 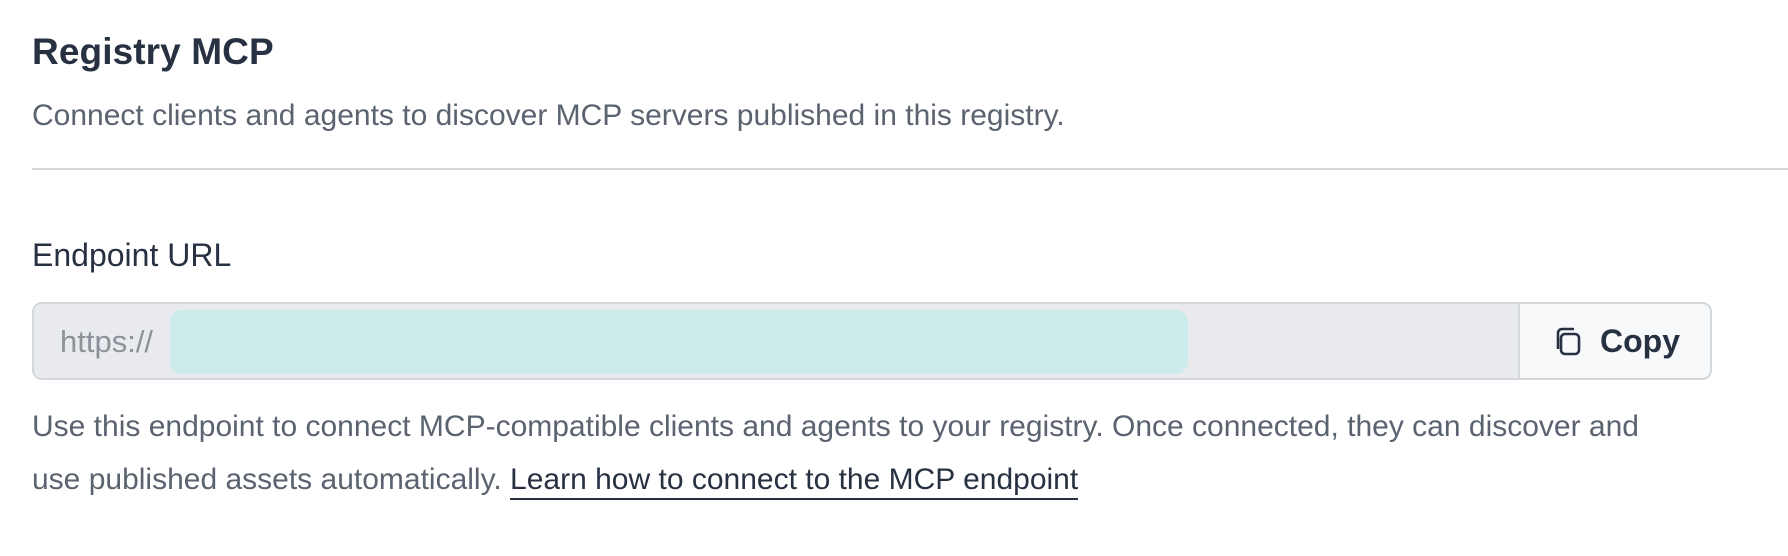 I want to click on copy-button-label: Copy, so click(x=1640, y=340).